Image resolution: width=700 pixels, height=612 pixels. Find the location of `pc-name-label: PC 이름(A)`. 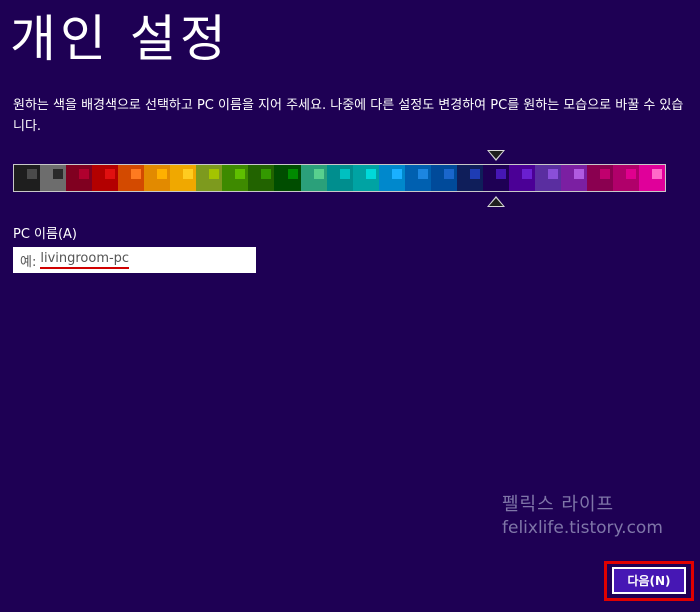

pc-name-label: PC 이름(A) is located at coordinates (45, 234).